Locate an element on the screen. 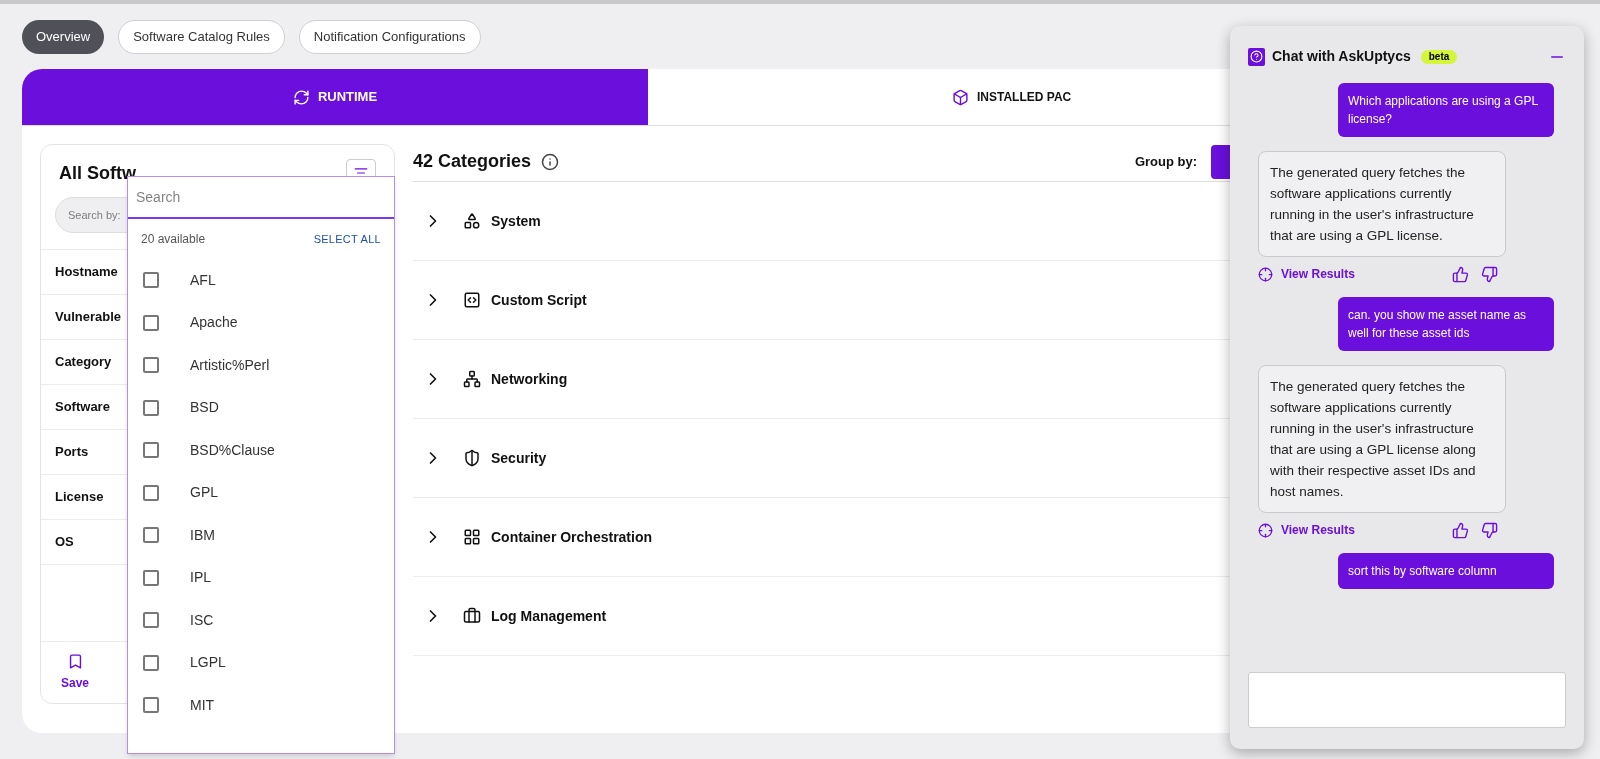 The height and width of the screenshot is (759, 1600). briefcase-icon is located at coordinates (472, 616).